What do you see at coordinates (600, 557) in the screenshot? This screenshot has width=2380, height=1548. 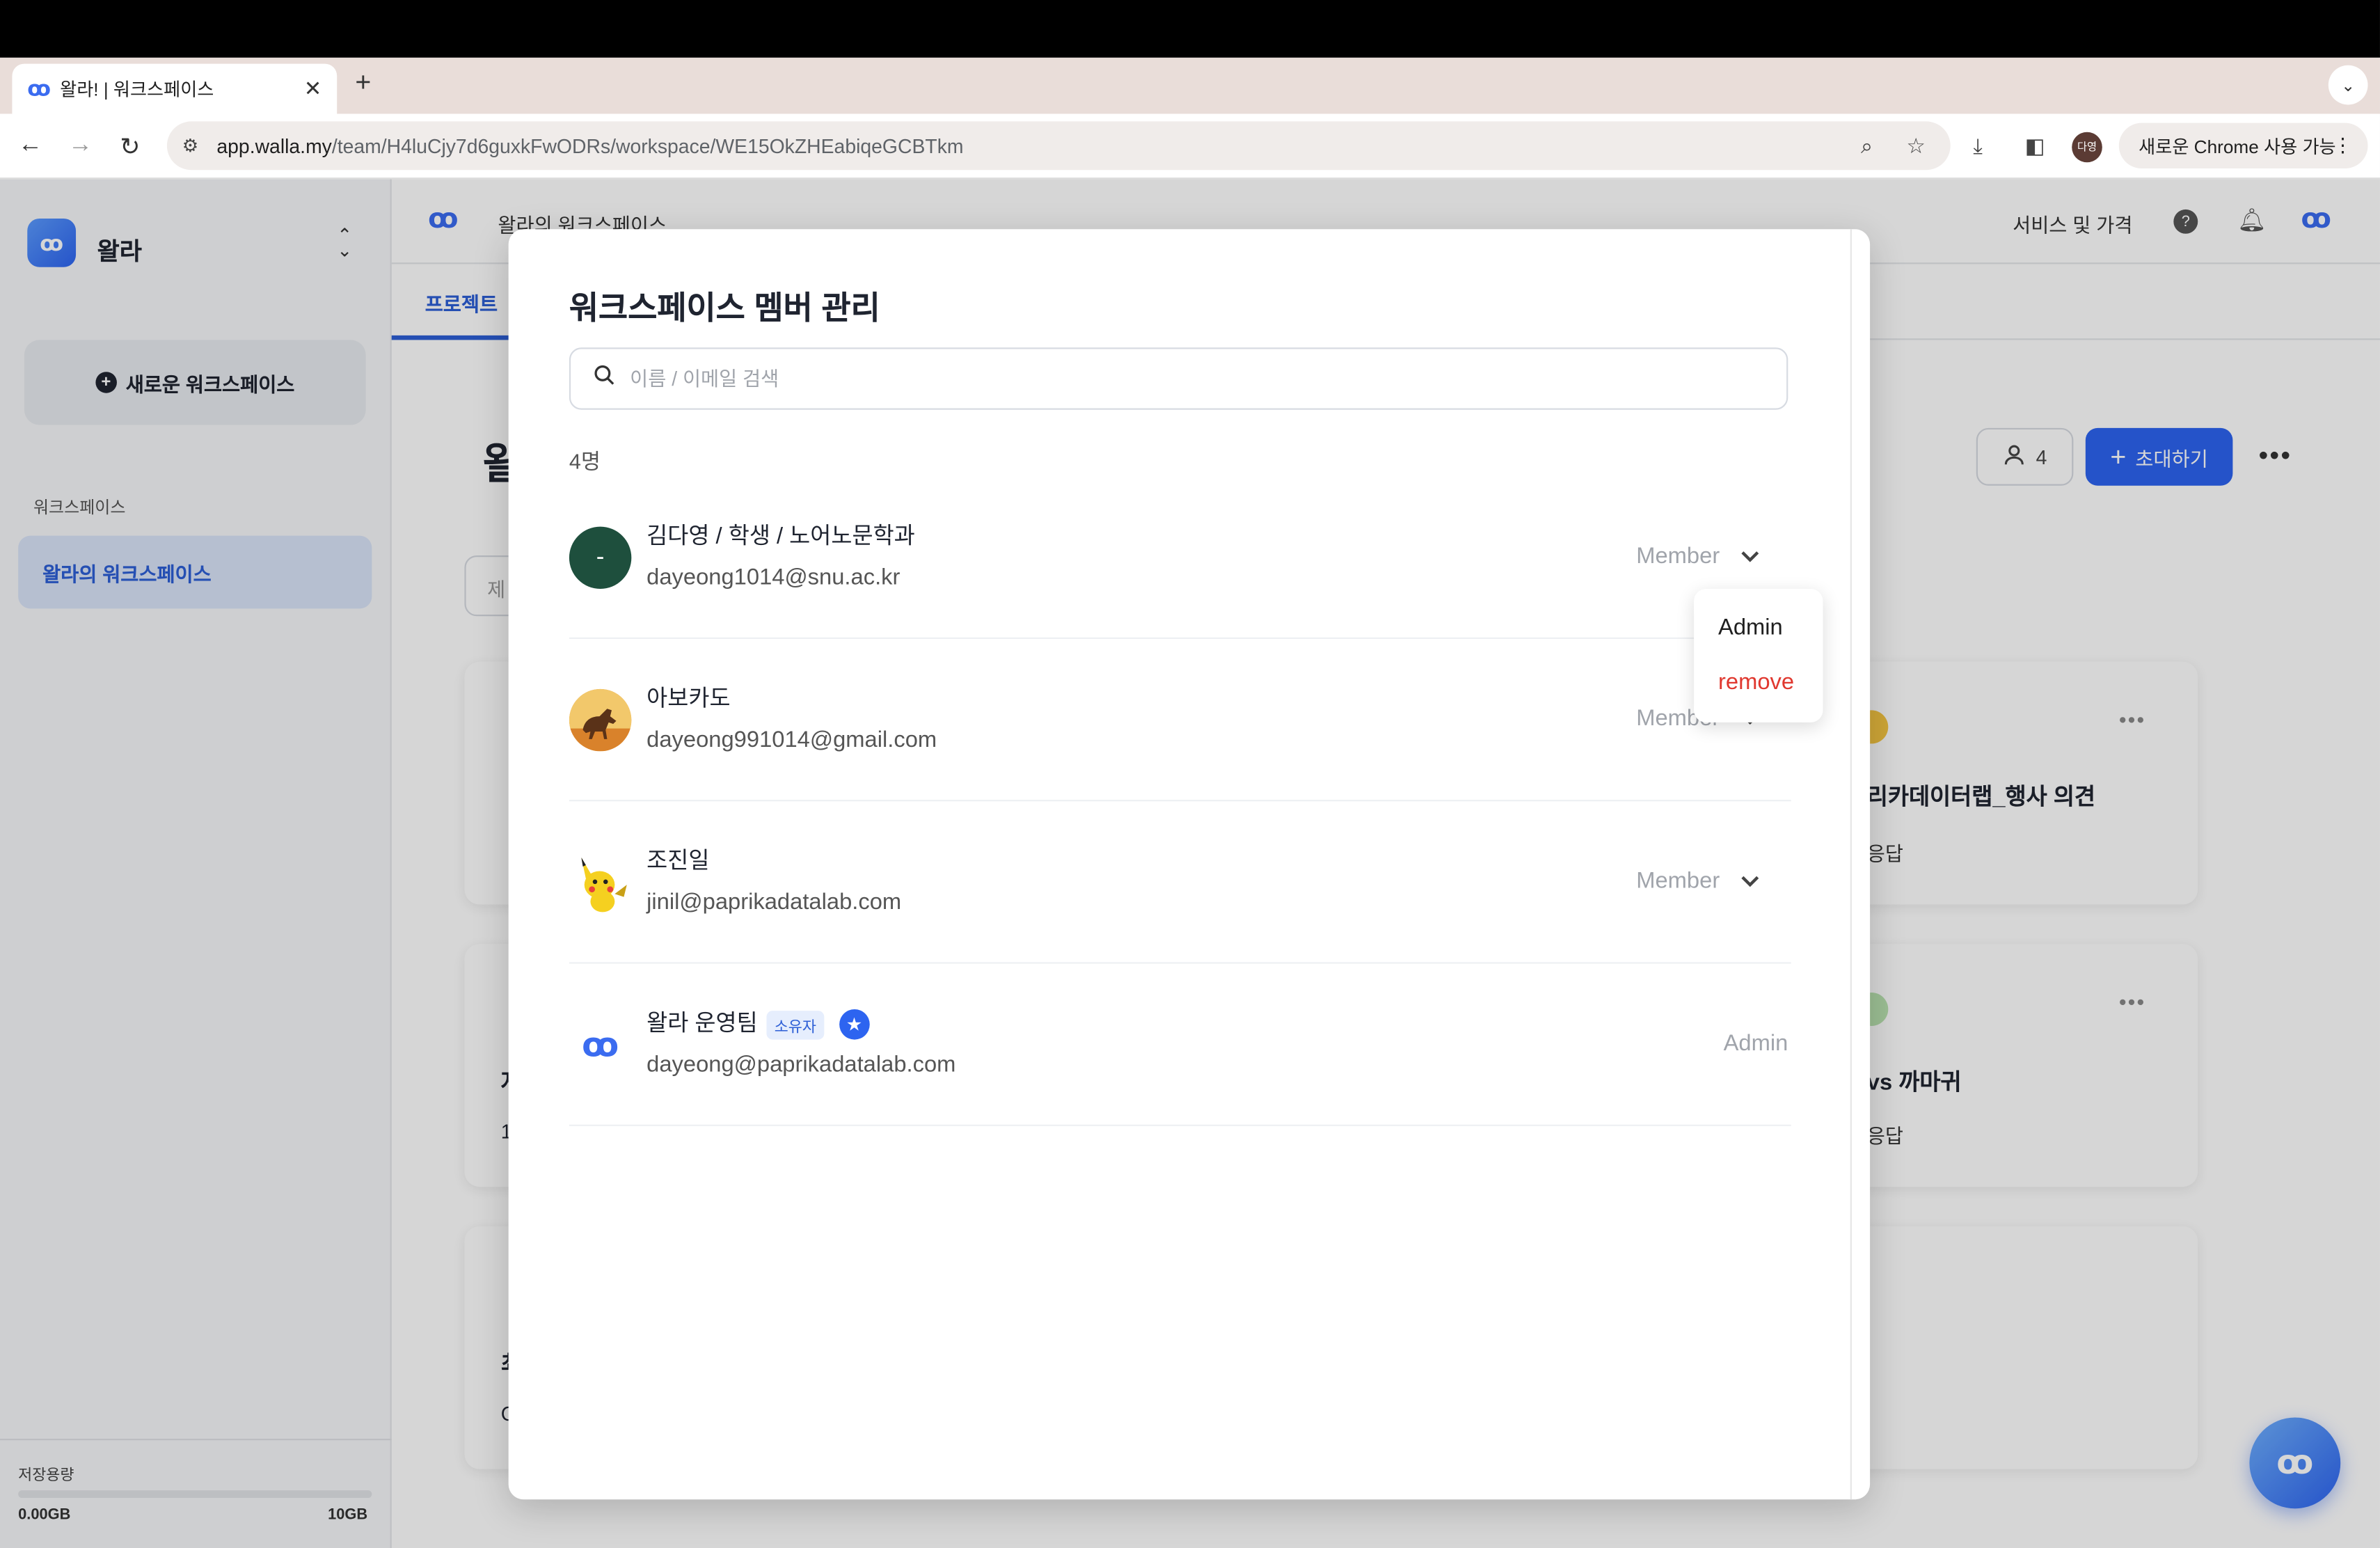 I see `avatar: -` at bounding box center [600, 557].